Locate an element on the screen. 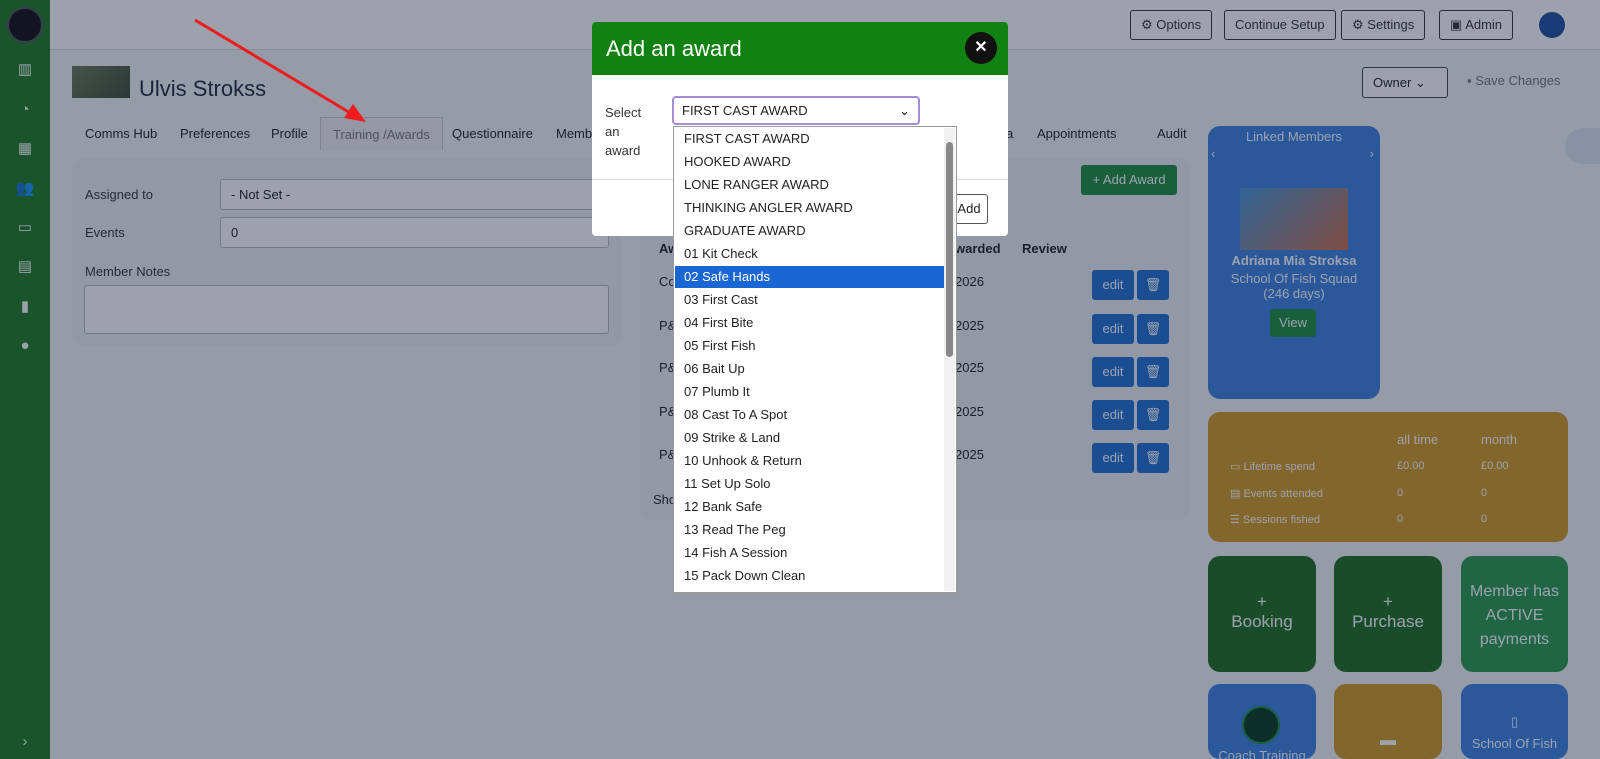 Image resolution: width=1600 pixels, height=759 pixels. list-item: 06 Bait Up is located at coordinates (809, 369).